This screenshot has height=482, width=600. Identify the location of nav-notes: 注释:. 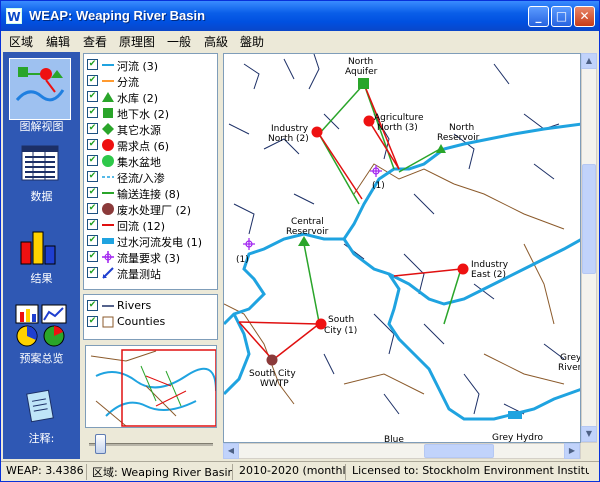
(41, 415).